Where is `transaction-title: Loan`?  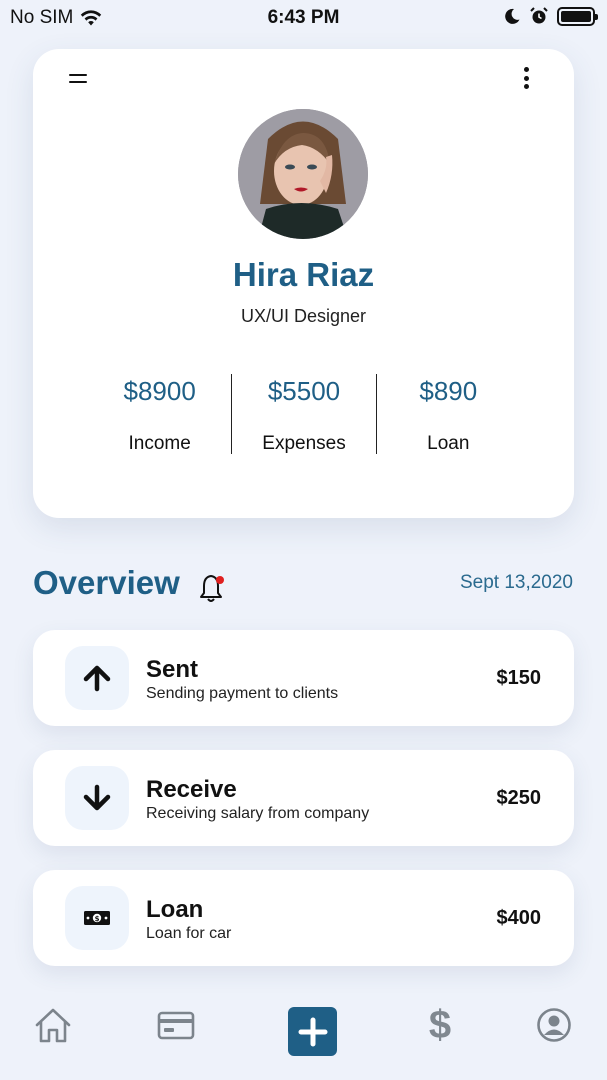 transaction-title: Loan is located at coordinates (175, 909).